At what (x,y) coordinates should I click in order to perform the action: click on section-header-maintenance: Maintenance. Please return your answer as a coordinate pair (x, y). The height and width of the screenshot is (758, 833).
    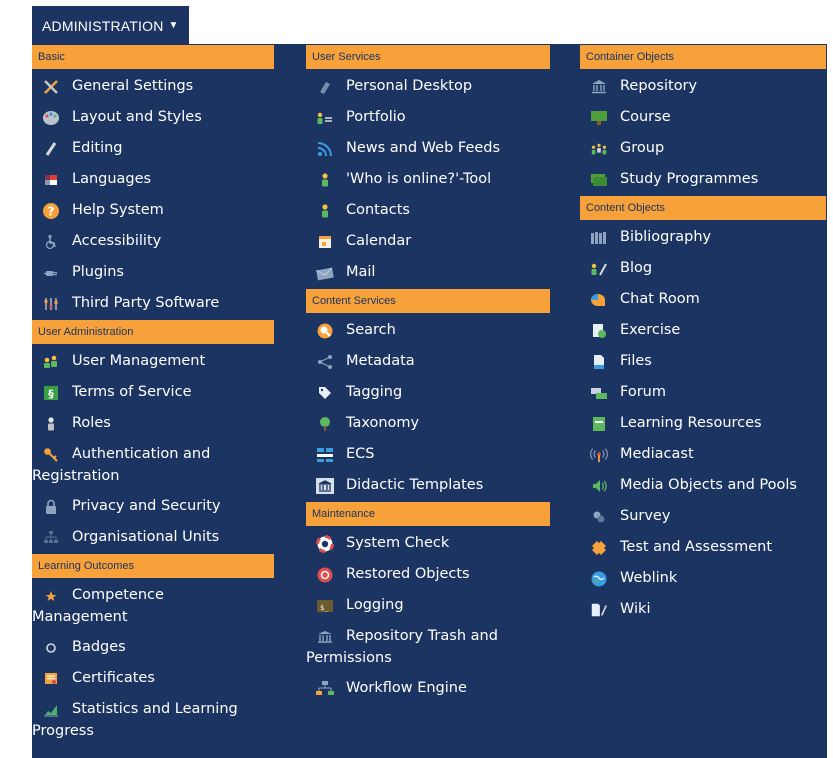
    Looking at the image, I should click on (428, 514).